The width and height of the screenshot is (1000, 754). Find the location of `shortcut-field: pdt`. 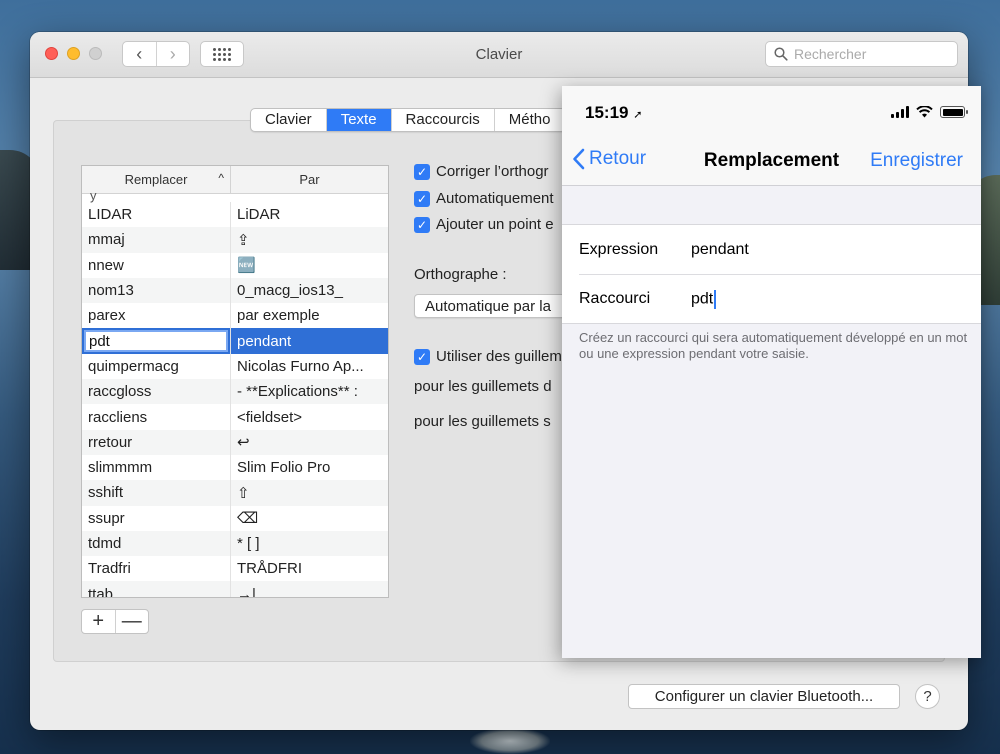

shortcut-field: pdt is located at coordinates (704, 299).